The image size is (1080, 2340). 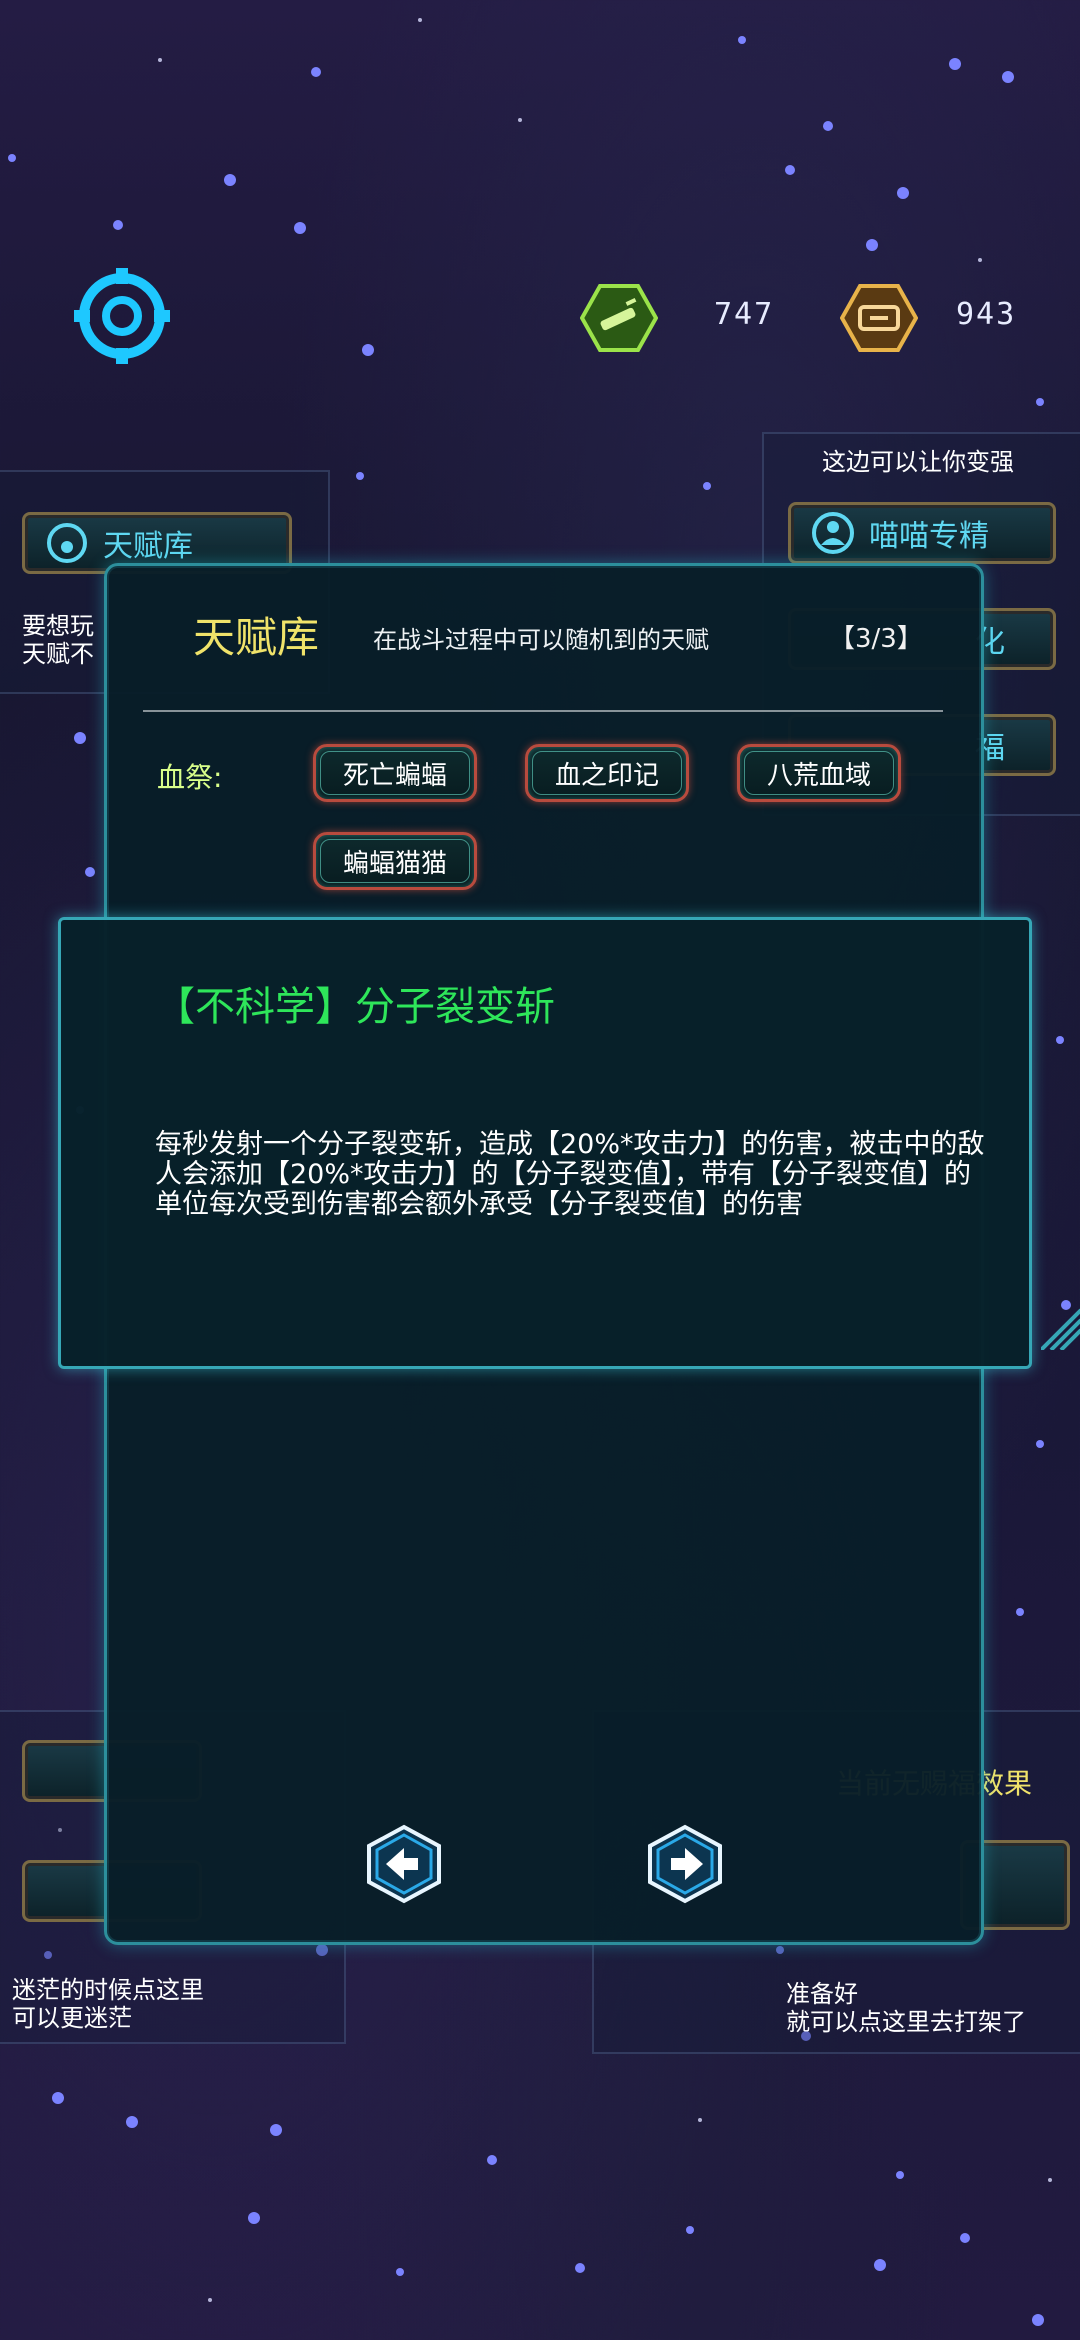 I want to click on dialog-title: 天赋库, so click(x=256, y=637).